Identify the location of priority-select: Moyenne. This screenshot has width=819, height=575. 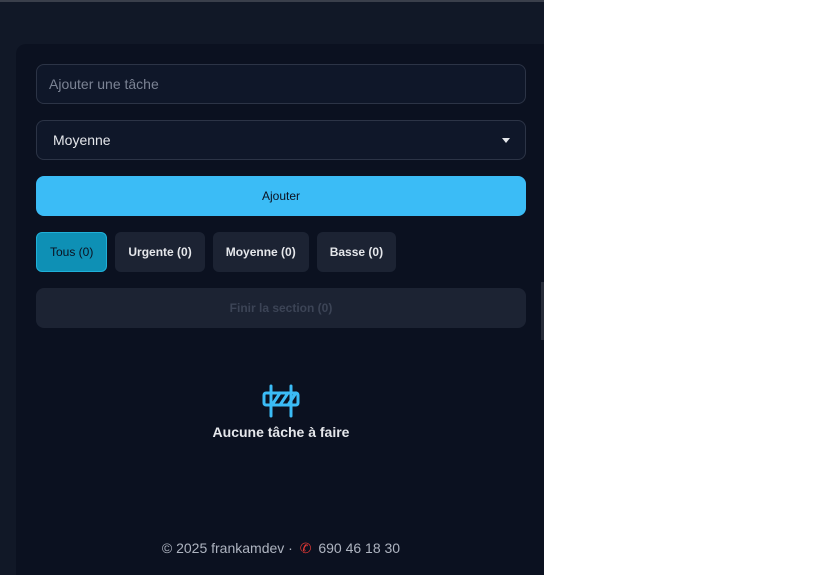
(281, 140).